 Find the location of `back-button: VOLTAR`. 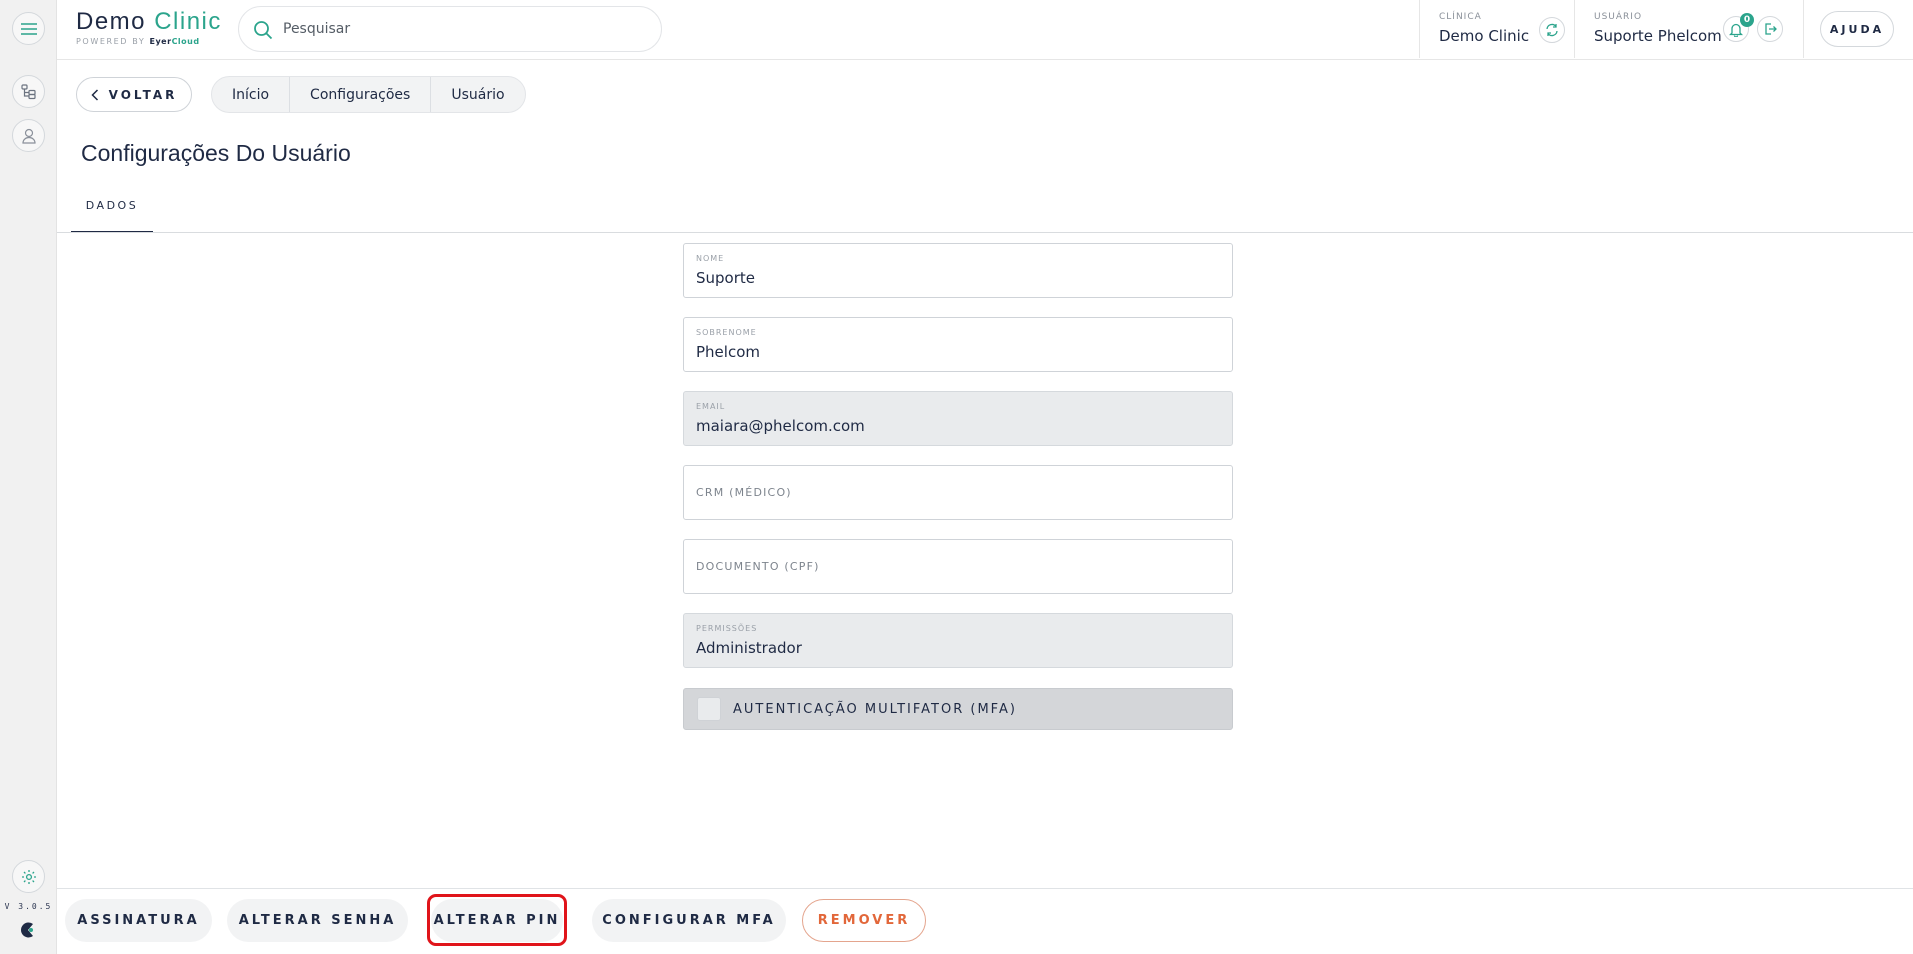

back-button: VOLTAR is located at coordinates (134, 94).